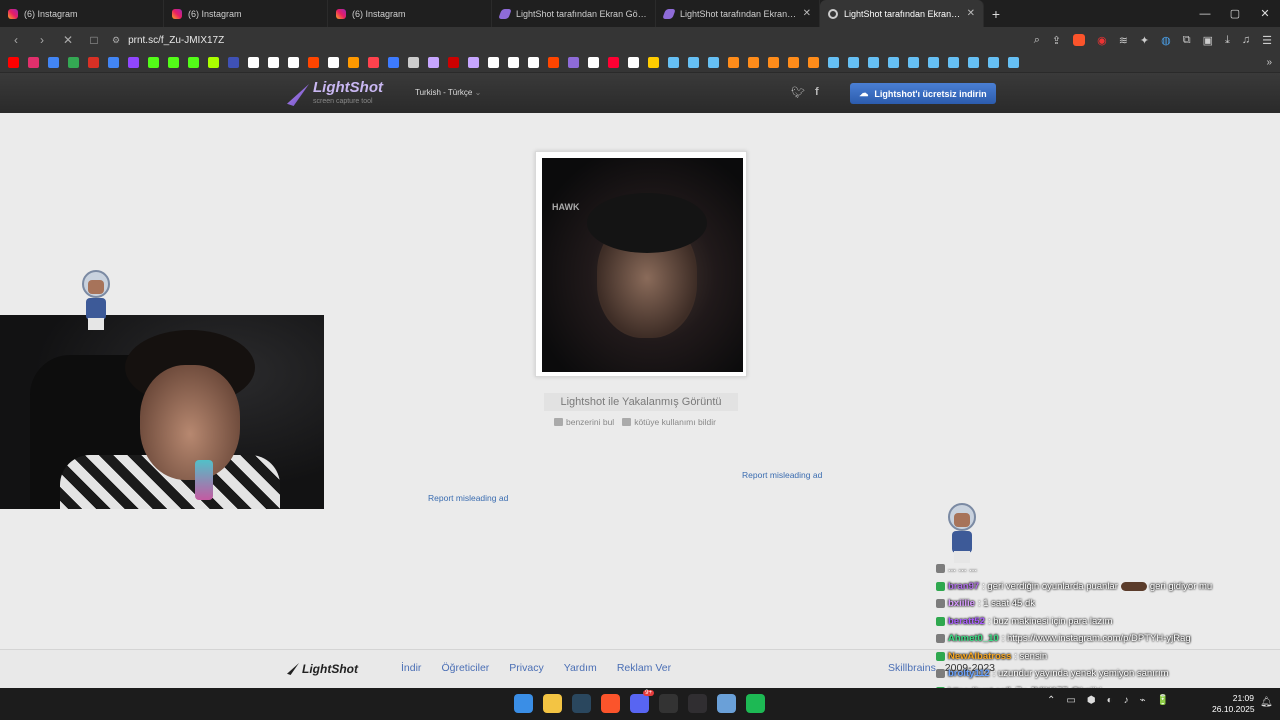 This screenshot has height=720, width=1280. I want to click on more-bookmarks-icon: », so click(1269, 62).